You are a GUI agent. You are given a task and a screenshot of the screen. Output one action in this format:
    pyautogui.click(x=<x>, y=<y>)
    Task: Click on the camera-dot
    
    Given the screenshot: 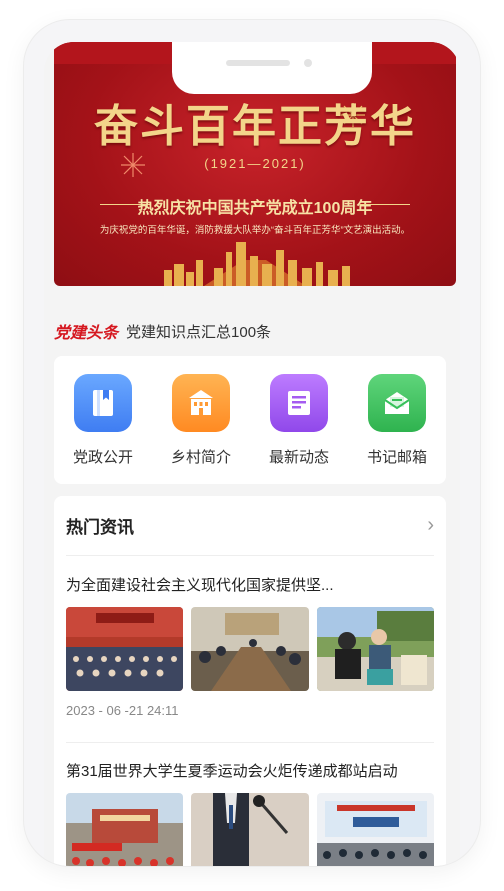 What is the action you would take?
    pyautogui.click(x=308, y=63)
    